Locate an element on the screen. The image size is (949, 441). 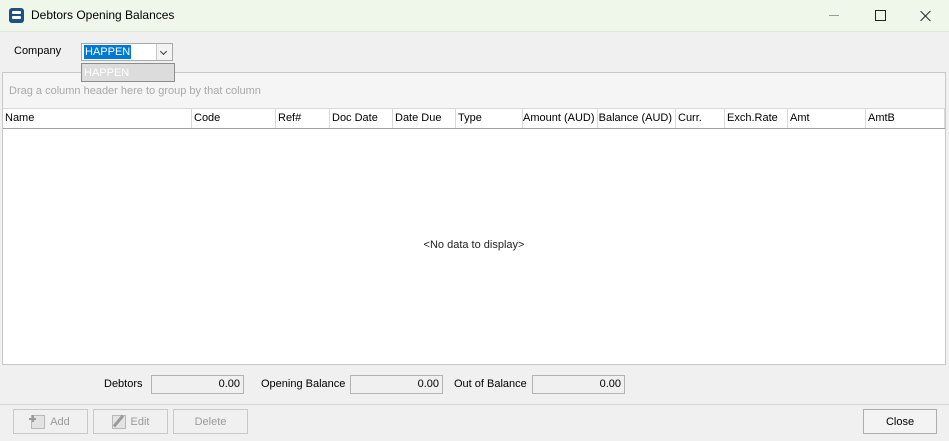
company-selected-value: HAPPEN is located at coordinates (108, 52).